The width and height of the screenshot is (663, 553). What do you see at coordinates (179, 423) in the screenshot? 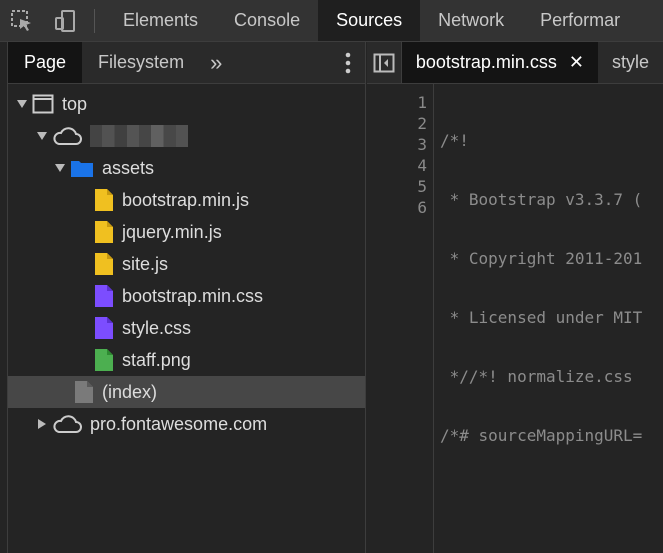
I see `tree-item-label: pro.fontawesome.com` at bounding box center [179, 423].